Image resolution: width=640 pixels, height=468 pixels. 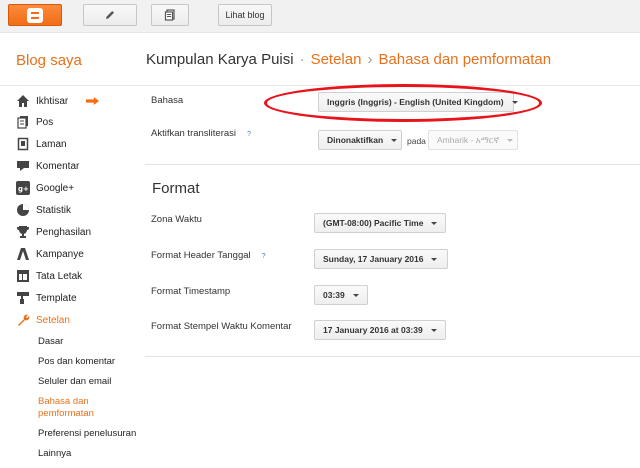 I want to click on posts-list-icon, so click(x=169, y=15).